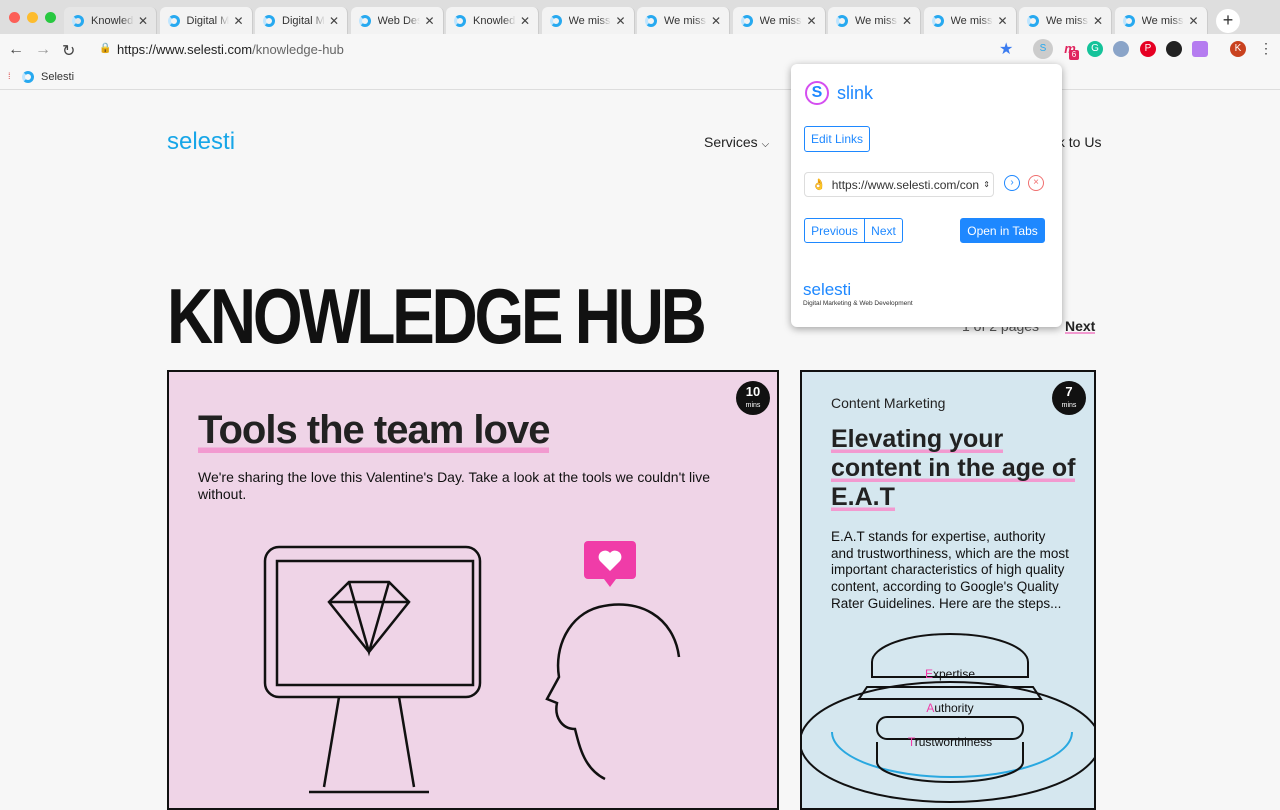 This screenshot has height=810, width=1280. Describe the element at coordinates (817, 93) in the screenshot. I see `slink-logo-icon: S` at that location.